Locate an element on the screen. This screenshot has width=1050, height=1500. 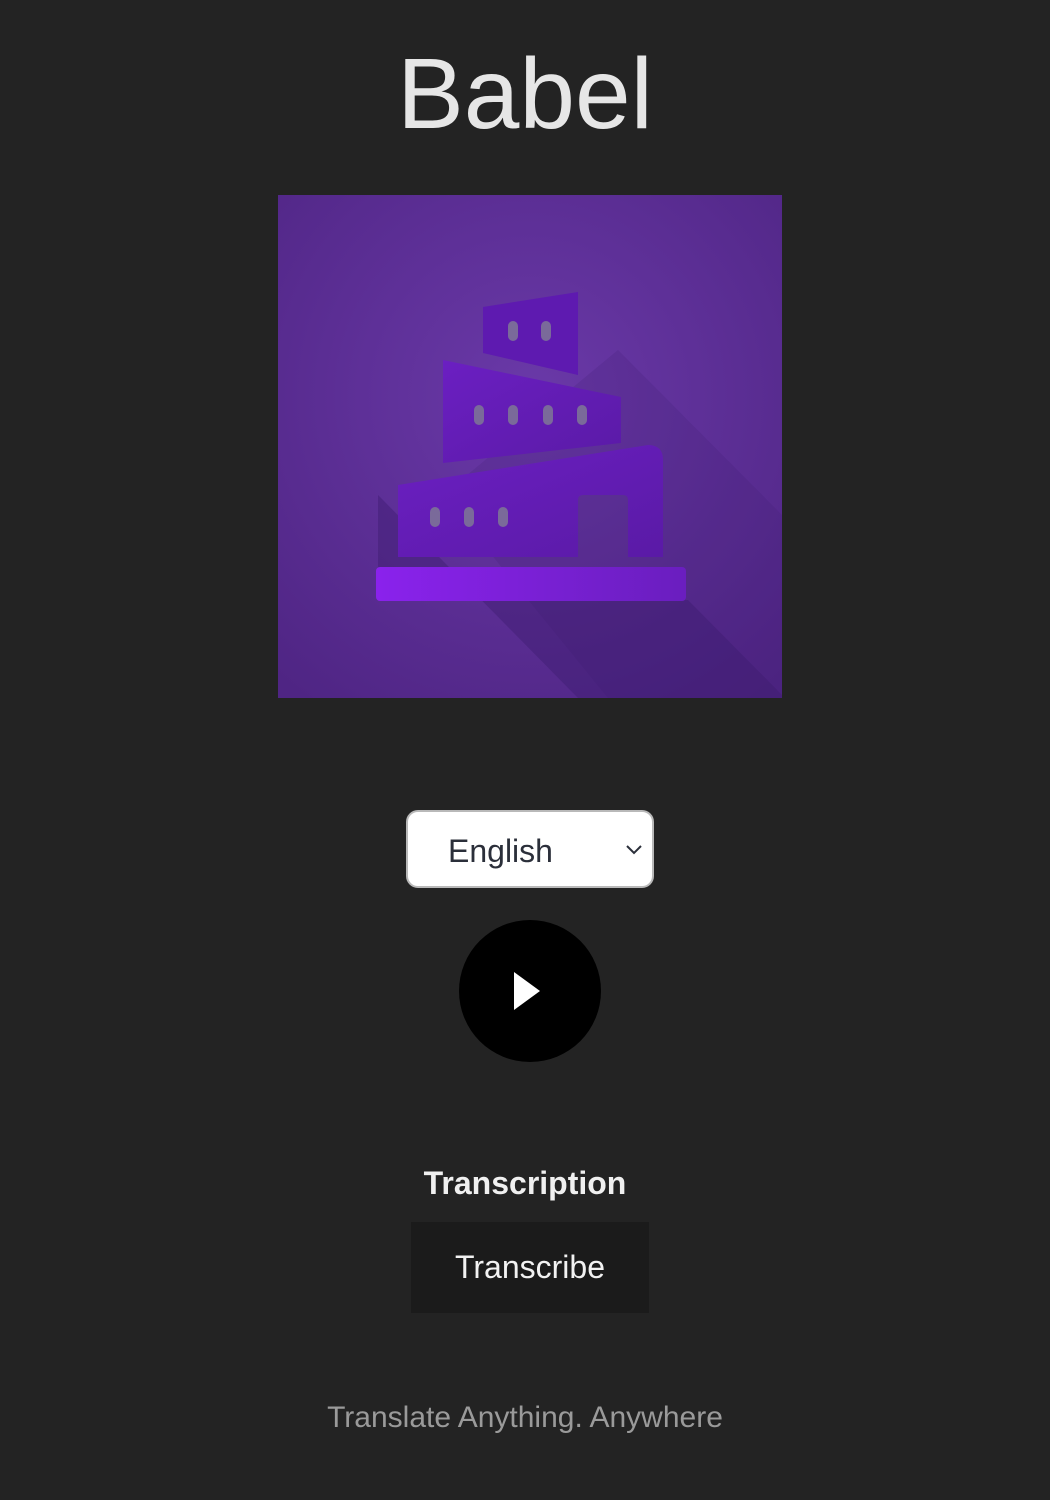
transcription-heading: Transcription is located at coordinates (525, 1183).